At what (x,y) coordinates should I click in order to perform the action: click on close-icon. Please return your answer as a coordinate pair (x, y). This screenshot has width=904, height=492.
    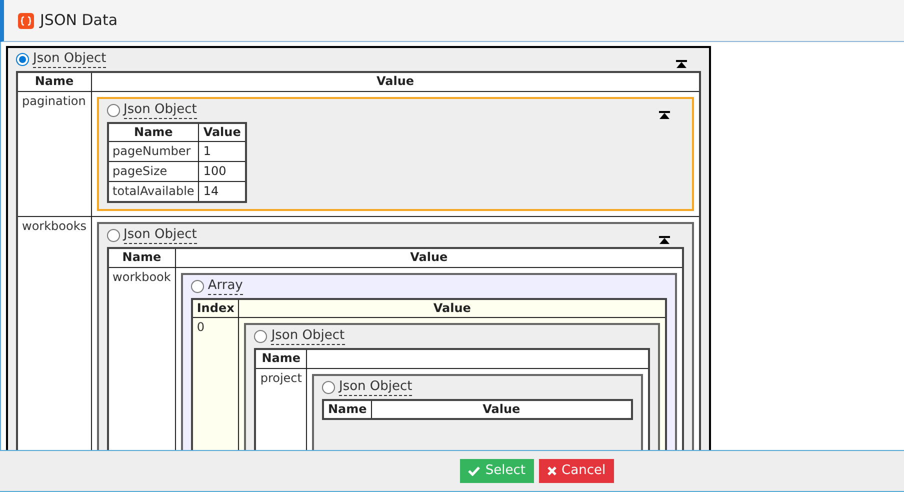
    Looking at the image, I should click on (551, 471).